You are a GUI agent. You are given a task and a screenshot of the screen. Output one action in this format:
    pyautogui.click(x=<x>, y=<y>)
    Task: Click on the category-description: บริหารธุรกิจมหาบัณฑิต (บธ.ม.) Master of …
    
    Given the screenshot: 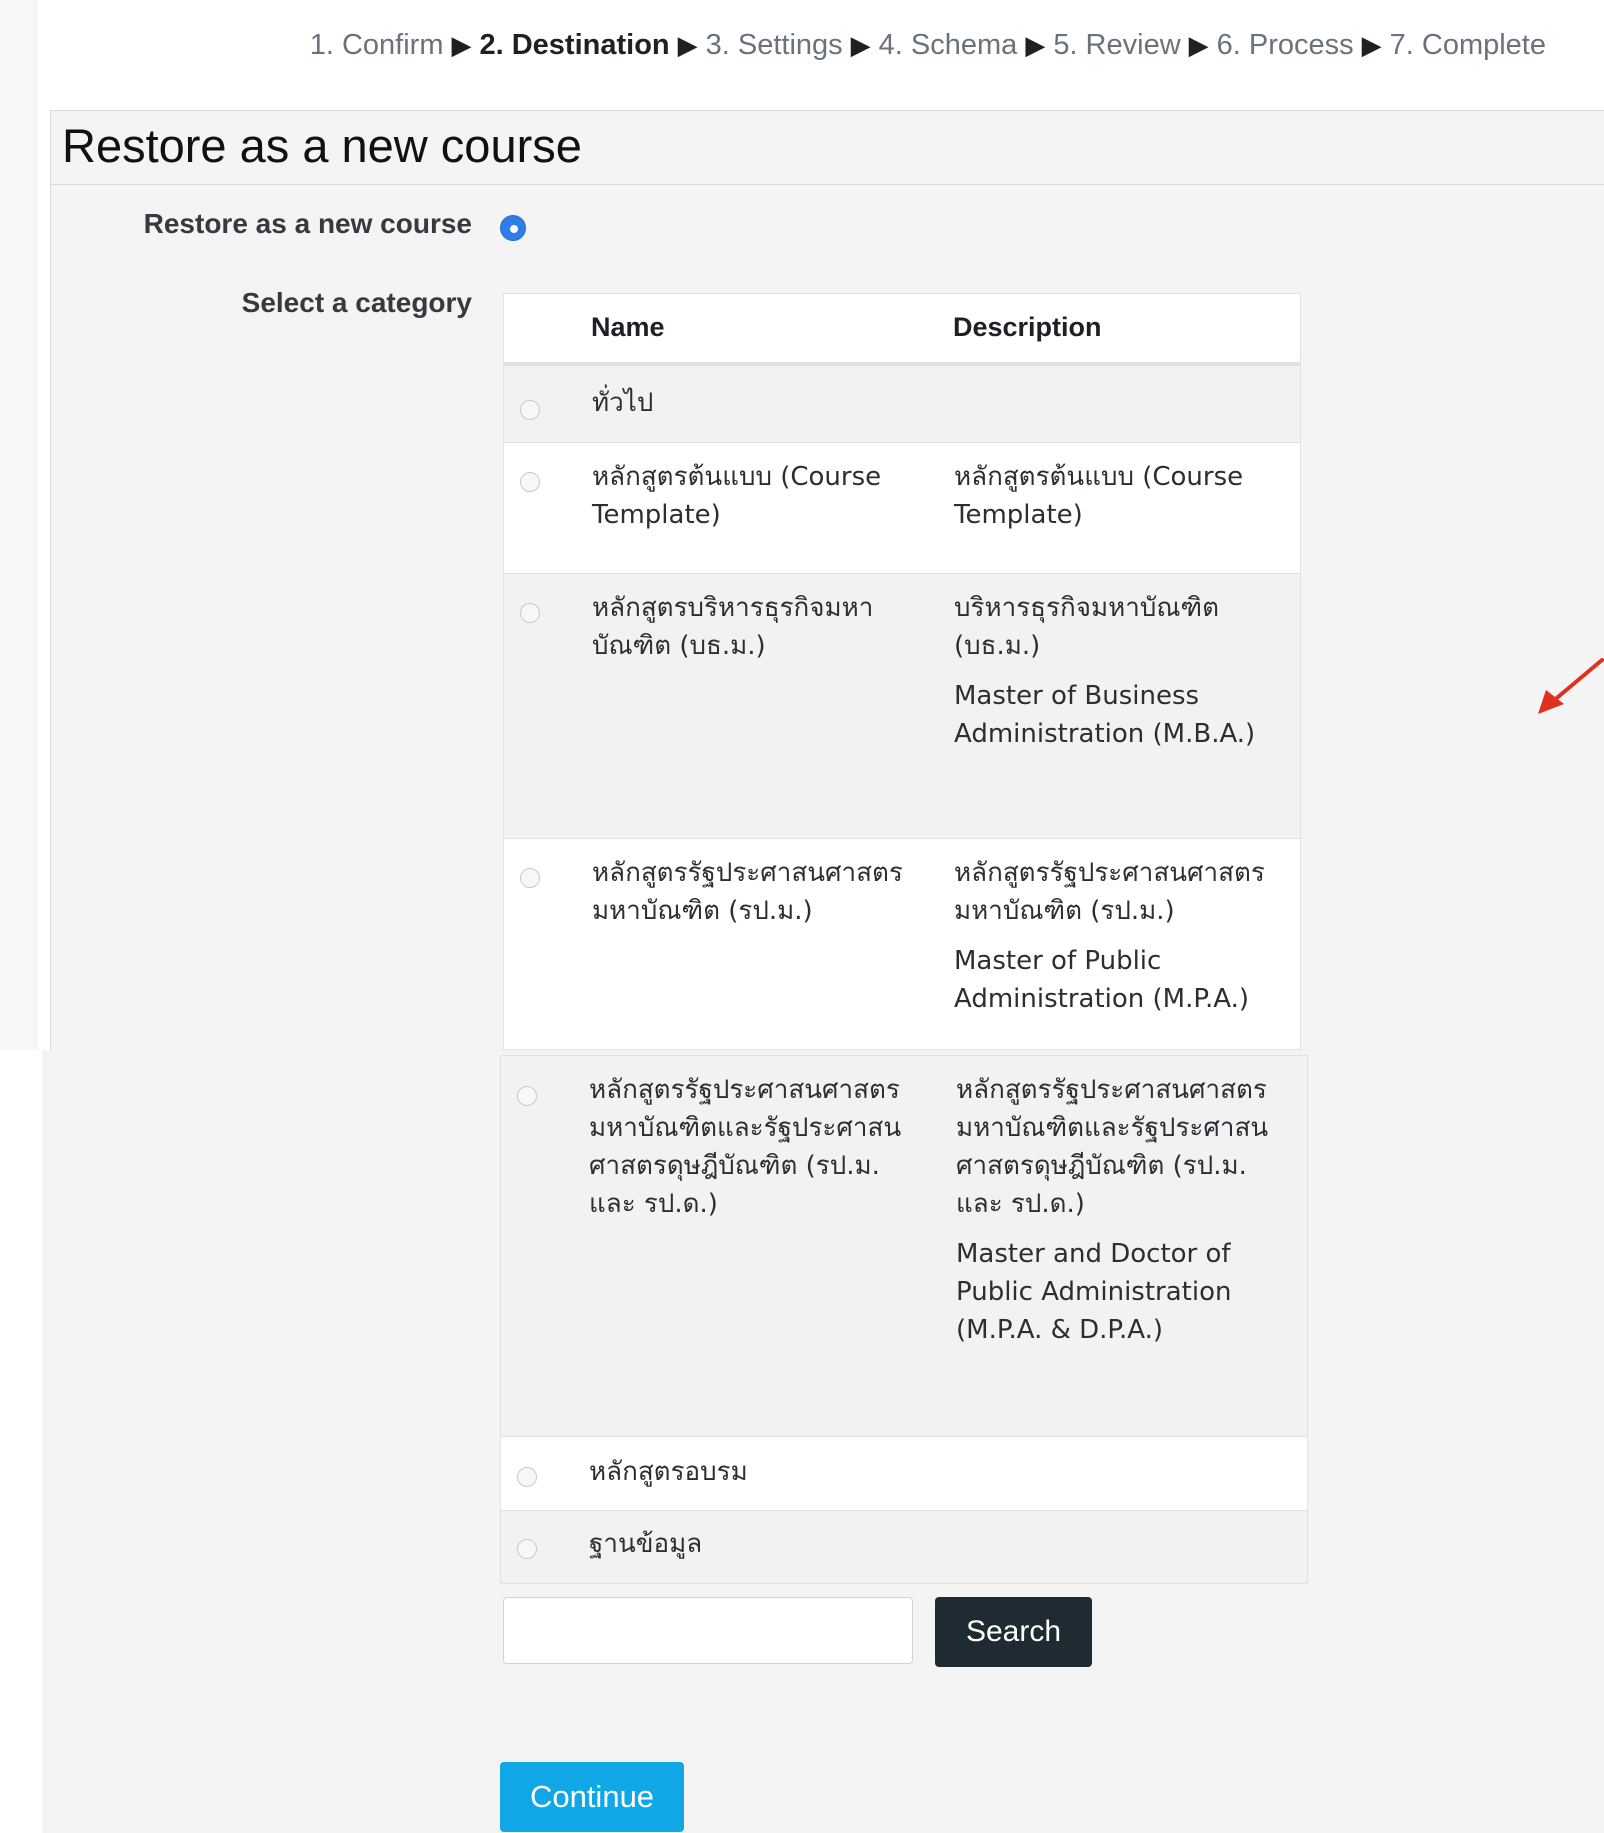 What is the action you would take?
    pyautogui.click(x=1124, y=671)
    